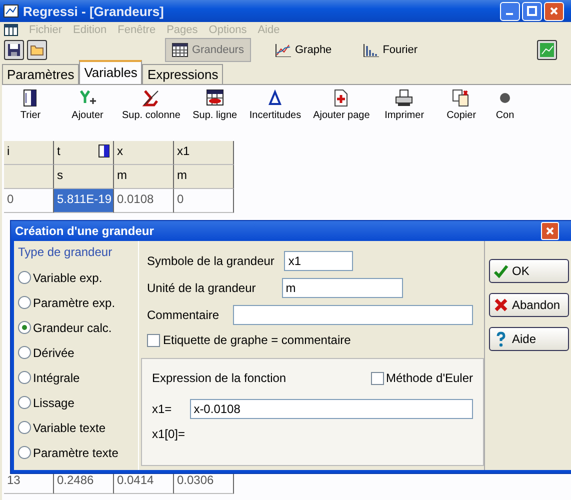 Image resolution: width=571 pixels, height=500 pixels. Describe the element at coordinates (219, 378) in the screenshot. I see `section-title: Expression de la fonction` at that location.